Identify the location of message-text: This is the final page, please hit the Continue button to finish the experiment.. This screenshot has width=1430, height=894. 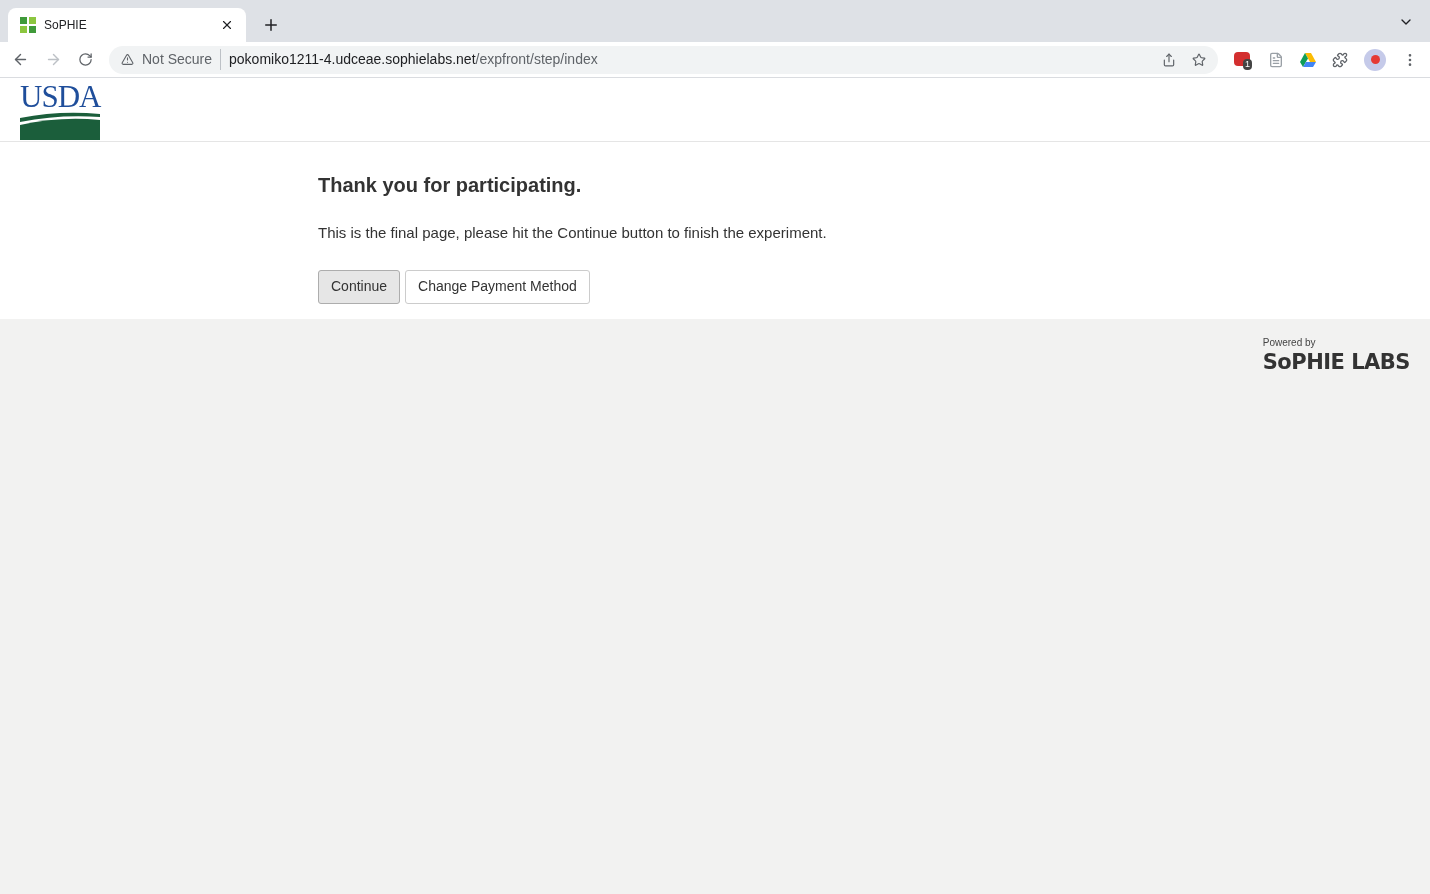
(573, 233).